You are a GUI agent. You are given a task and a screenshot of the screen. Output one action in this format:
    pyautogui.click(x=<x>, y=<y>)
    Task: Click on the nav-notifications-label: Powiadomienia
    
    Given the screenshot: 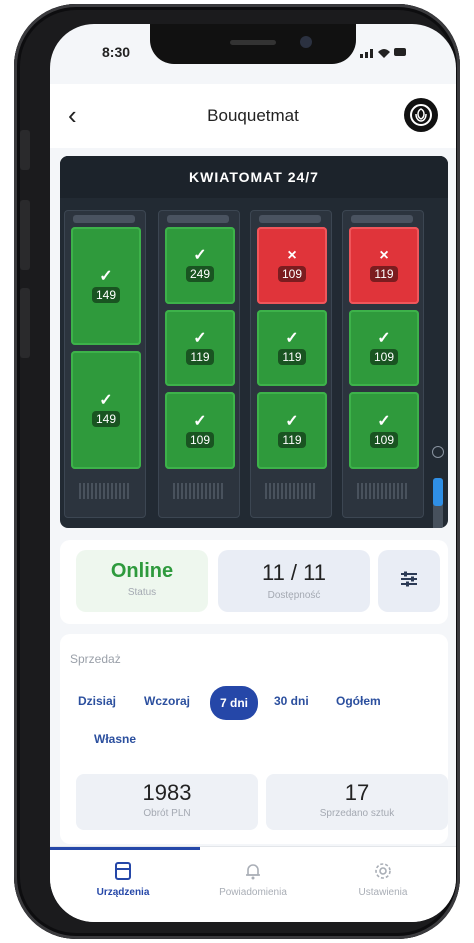 What is the action you would take?
    pyautogui.click(x=253, y=892)
    